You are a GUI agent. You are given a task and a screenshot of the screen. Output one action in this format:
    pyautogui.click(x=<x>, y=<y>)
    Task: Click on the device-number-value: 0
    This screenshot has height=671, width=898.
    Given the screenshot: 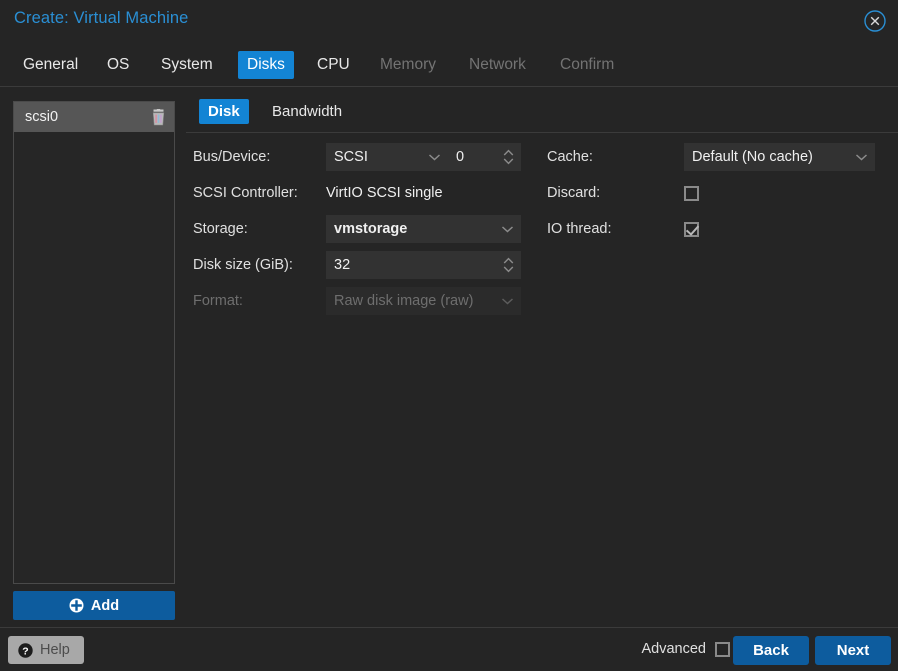 What is the action you would take?
    pyautogui.click(x=460, y=157)
    